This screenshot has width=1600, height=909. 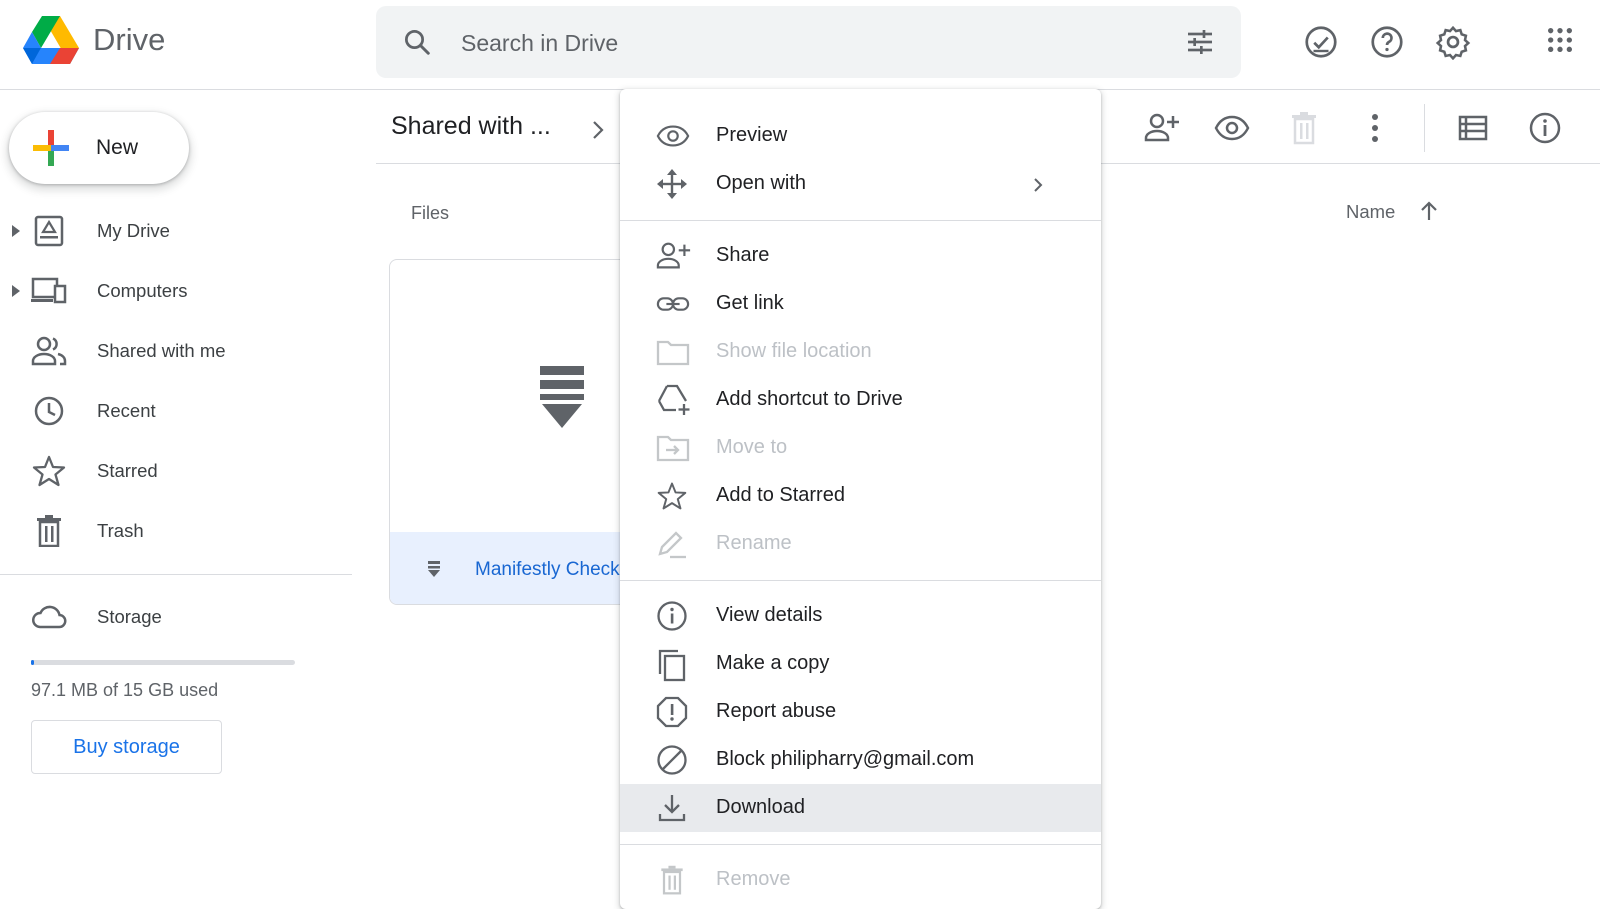 I want to click on sidebar-item-label: Trash, so click(x=120, y=530).